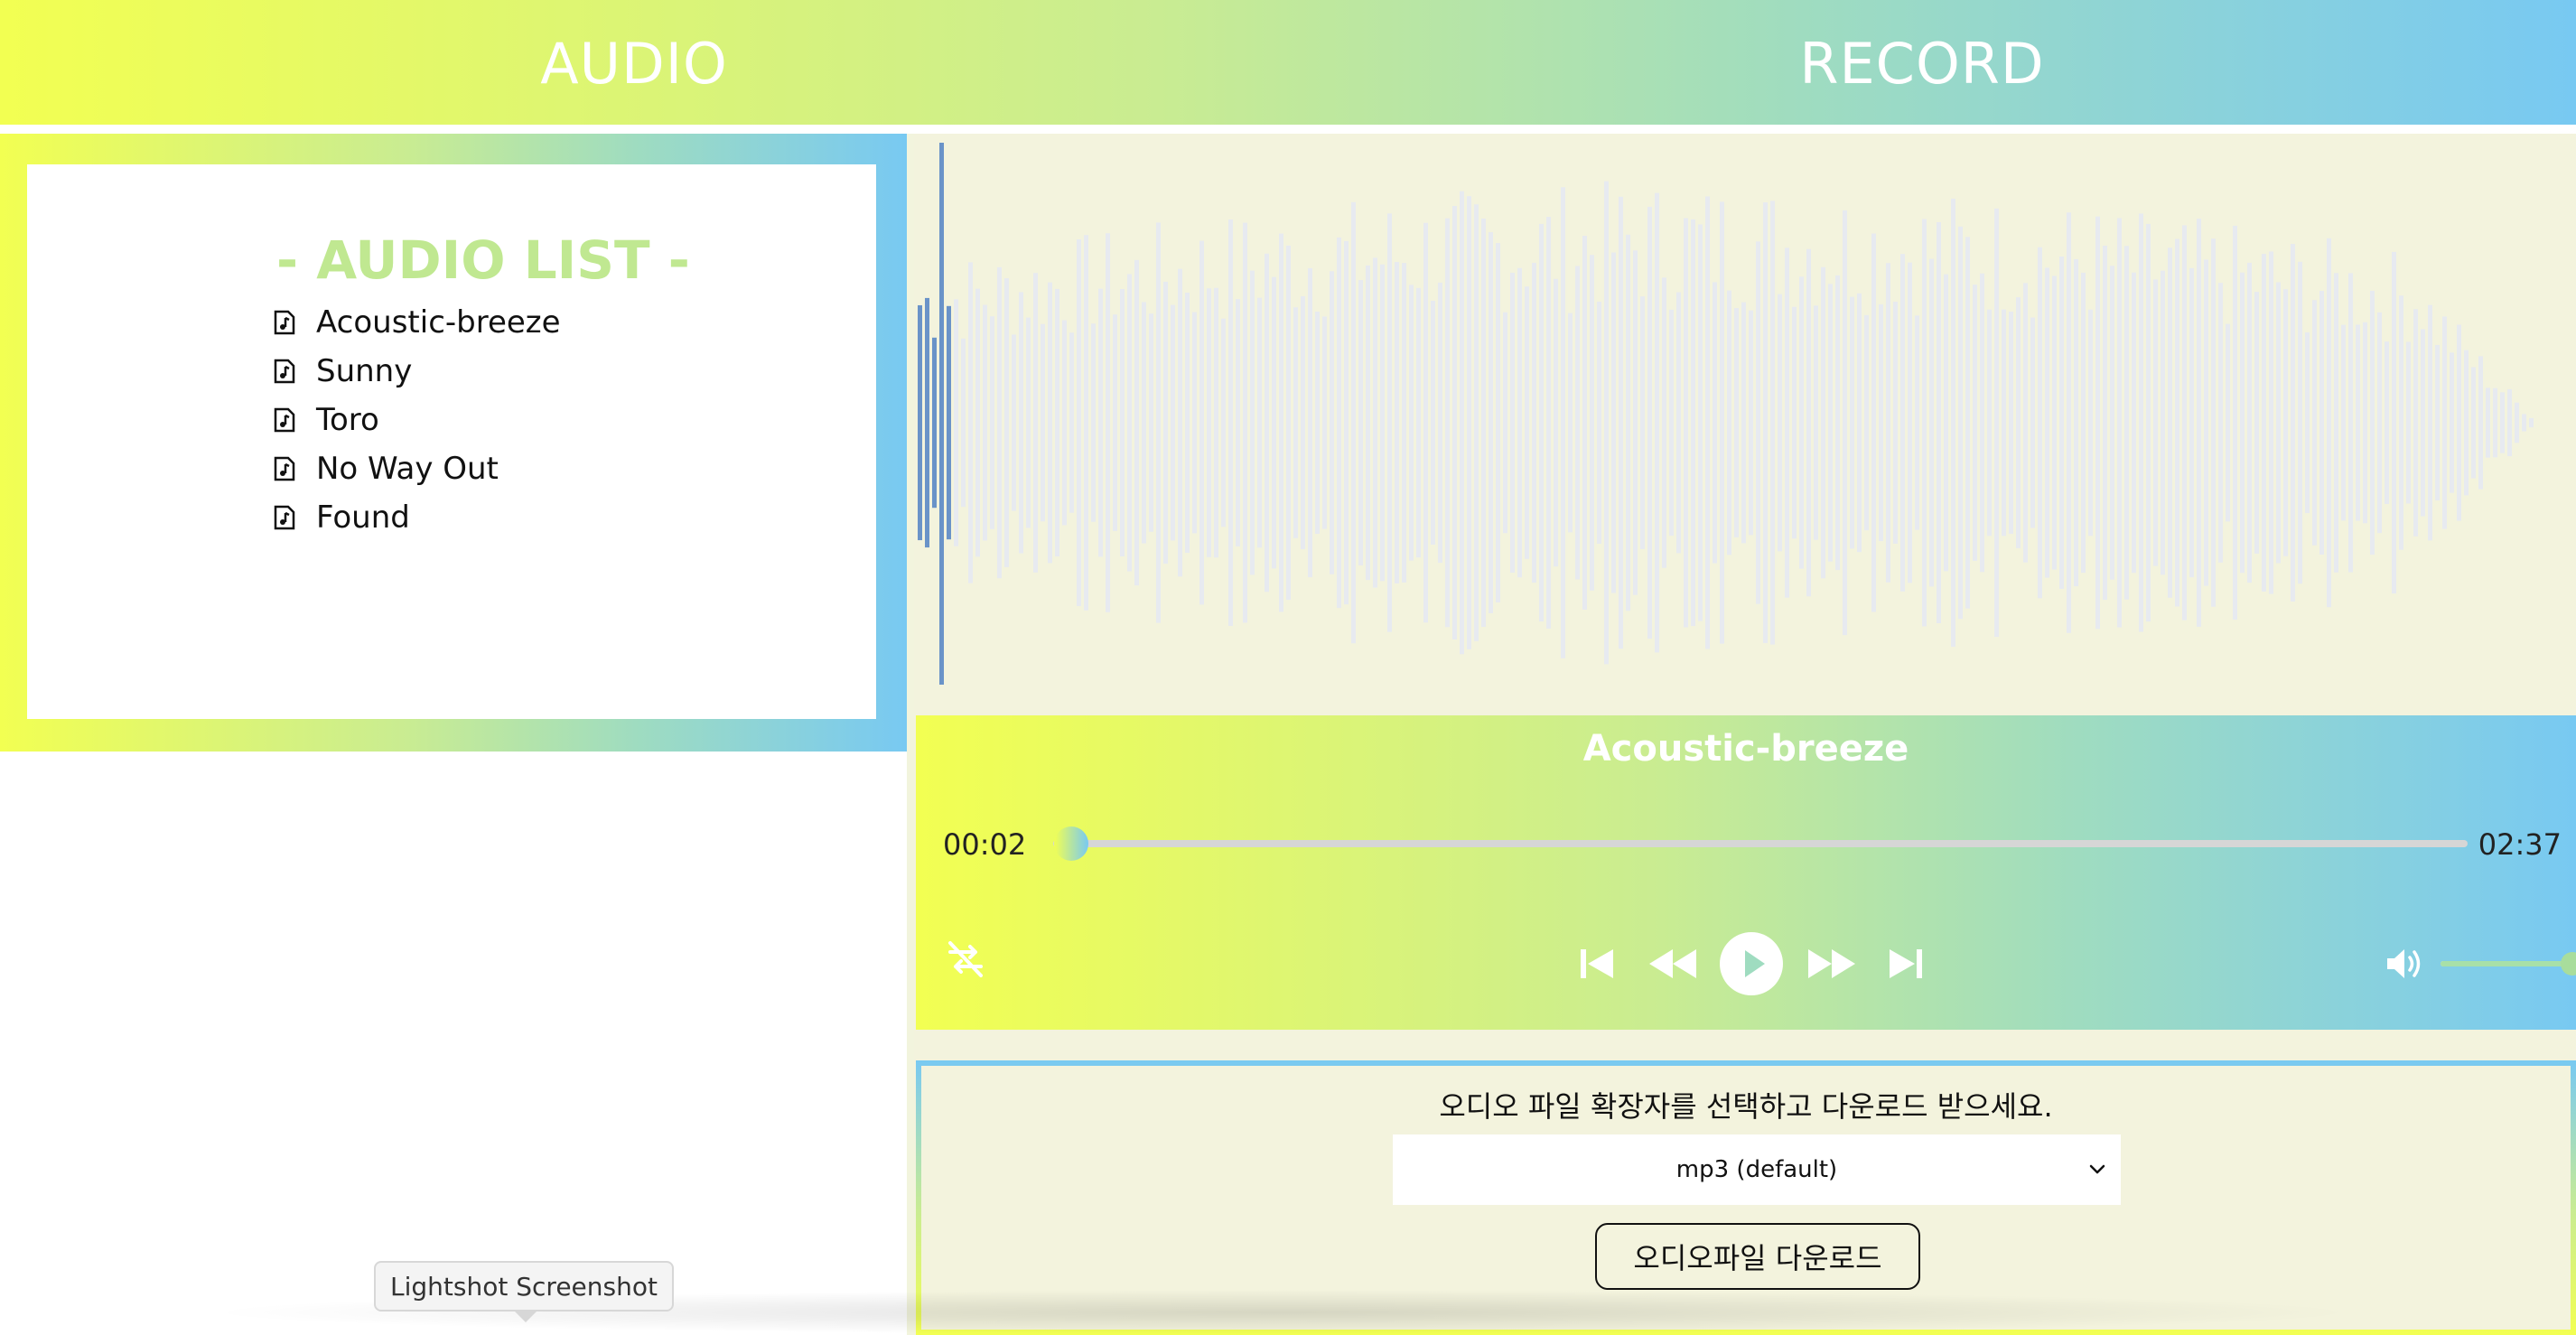 The width and height of the screenshot is (2576, 1335). What do you see at coordinates (1757, 1256) in the screenshot?
I see `download-button: 오디오파일 다운로드` at bounding box center [1757, 1256].